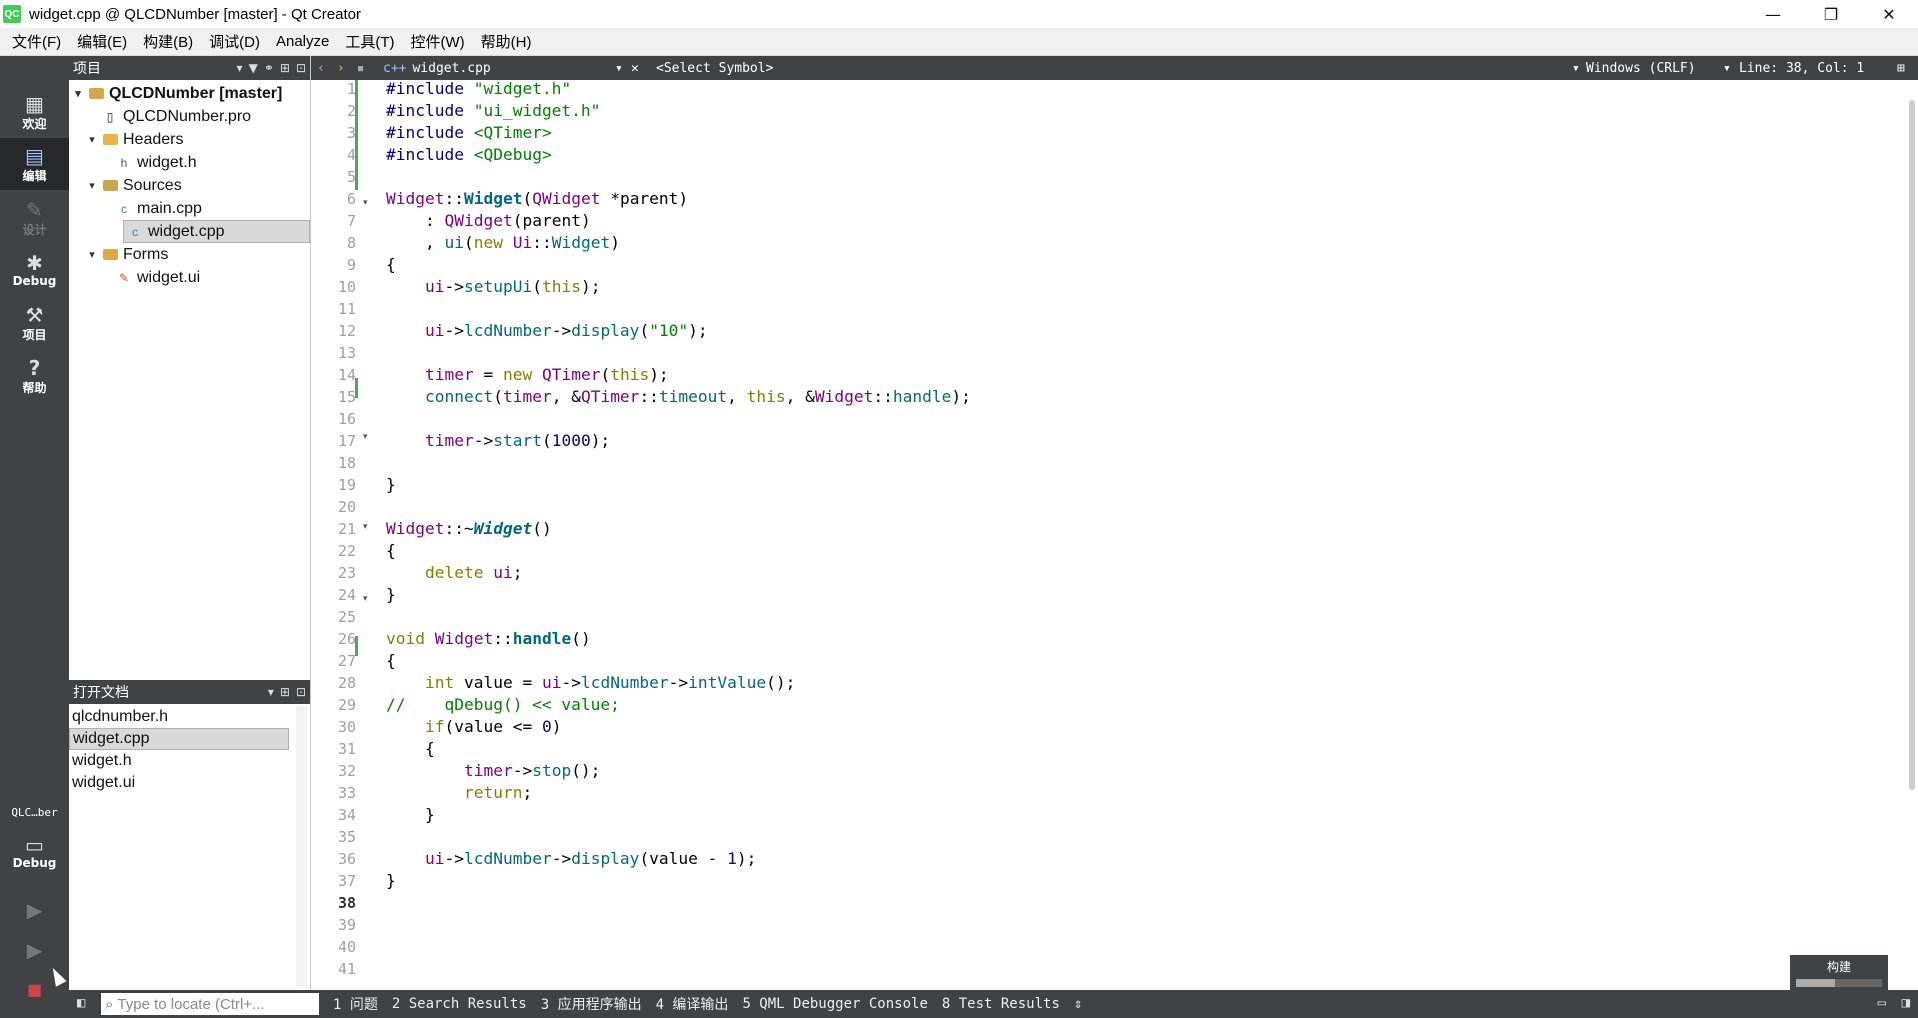  What do you see at coordinates (537, 199) in the screenshot?
I see `code-line: Widget::Widget(QWidget *parent)` at bounding box center [537, 199].